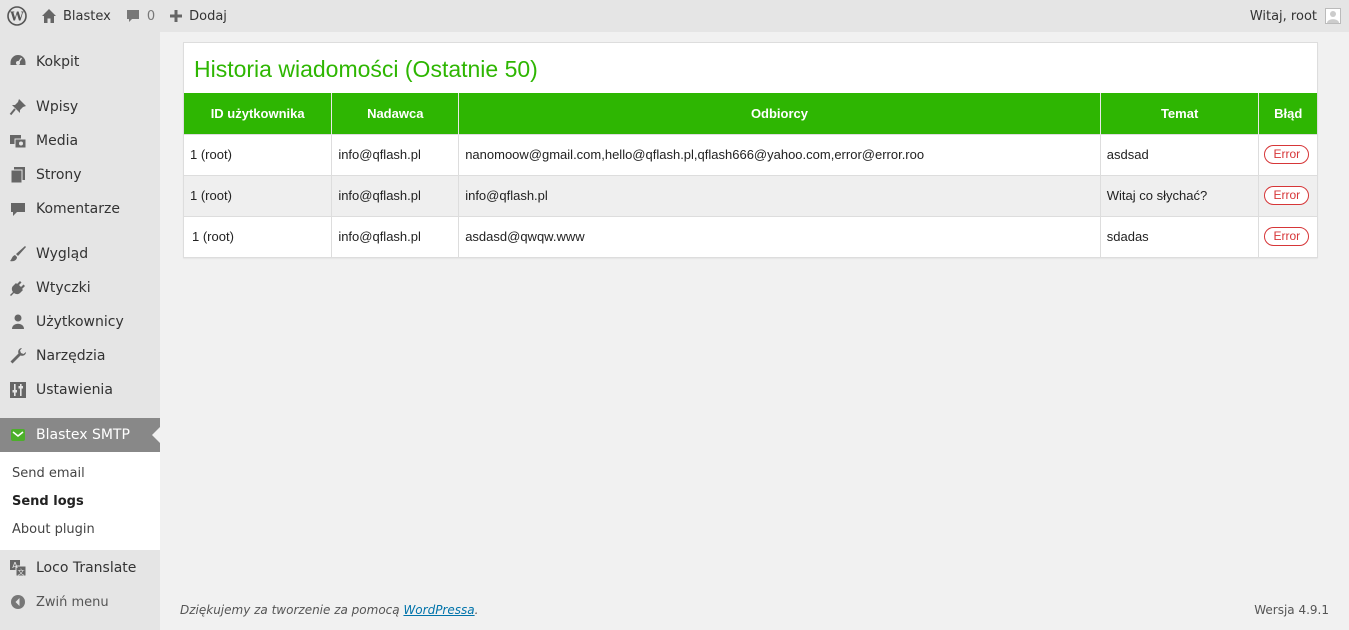  What do you see at coordinates (258, 113) in the screenshot?
I see `column-header-user-id: ID użytkownika` at bounding box center [258, 113].